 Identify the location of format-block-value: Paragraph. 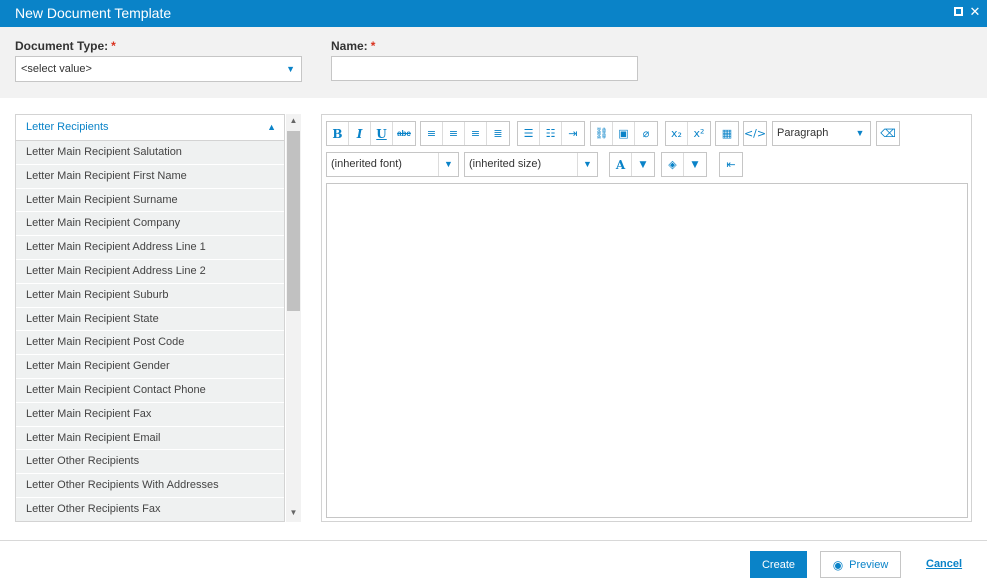
(803, 133).